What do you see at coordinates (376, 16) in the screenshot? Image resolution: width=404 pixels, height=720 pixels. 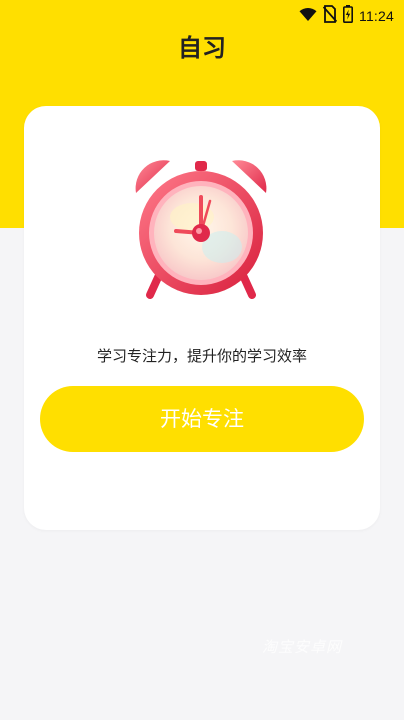 I see `status-time: 11:24` at bounding box center [376, 16].